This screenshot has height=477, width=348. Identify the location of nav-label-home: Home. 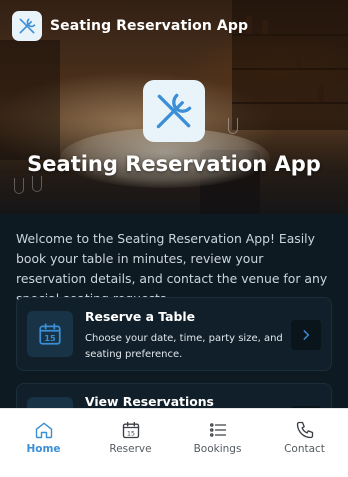
(43, 449).